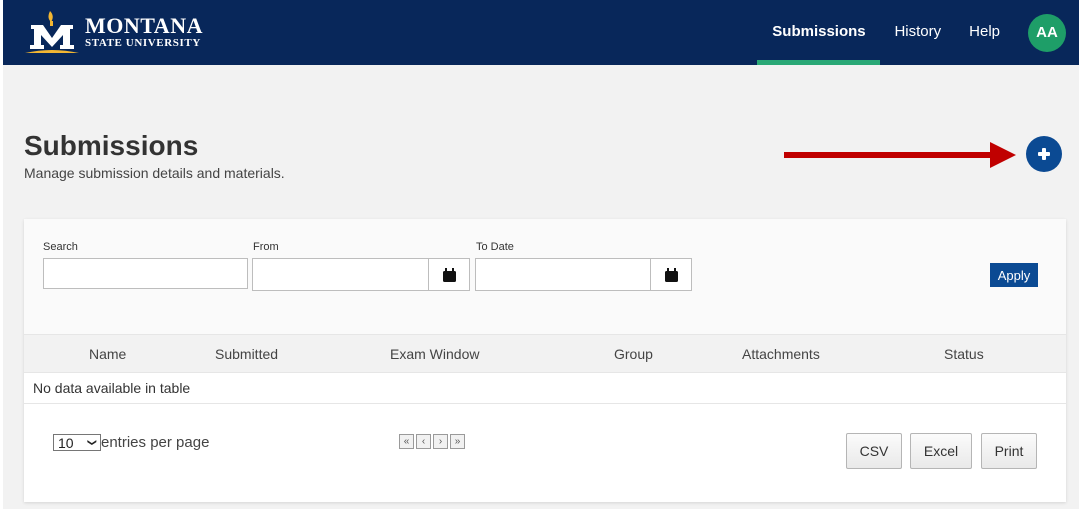 The image size is (1079, 509). Describe the element at coordinates (92, 442) in the screenshot. I see `chevron-down-icon: ❯` at that location.